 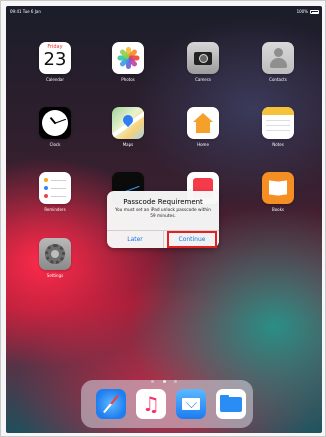 What do you see at coordinates (111, 404) in the screenshot?
I see `safari-icon` at bounding box center [111, 404].